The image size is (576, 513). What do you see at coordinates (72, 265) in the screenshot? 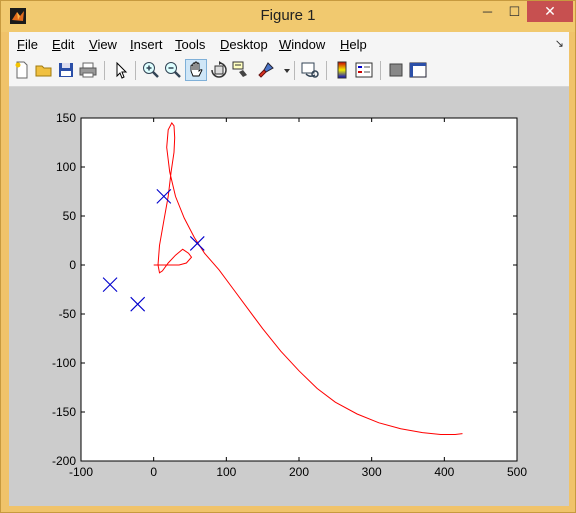
I see `y-tick-label: 0` at bounding box center [72, 265].